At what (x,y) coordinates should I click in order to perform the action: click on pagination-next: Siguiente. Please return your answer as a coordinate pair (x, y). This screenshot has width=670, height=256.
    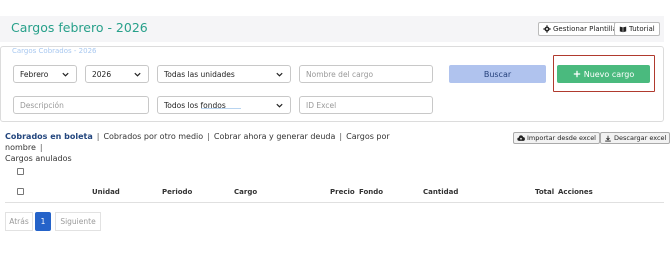
    Looking at the image, I should click on (78, 221).